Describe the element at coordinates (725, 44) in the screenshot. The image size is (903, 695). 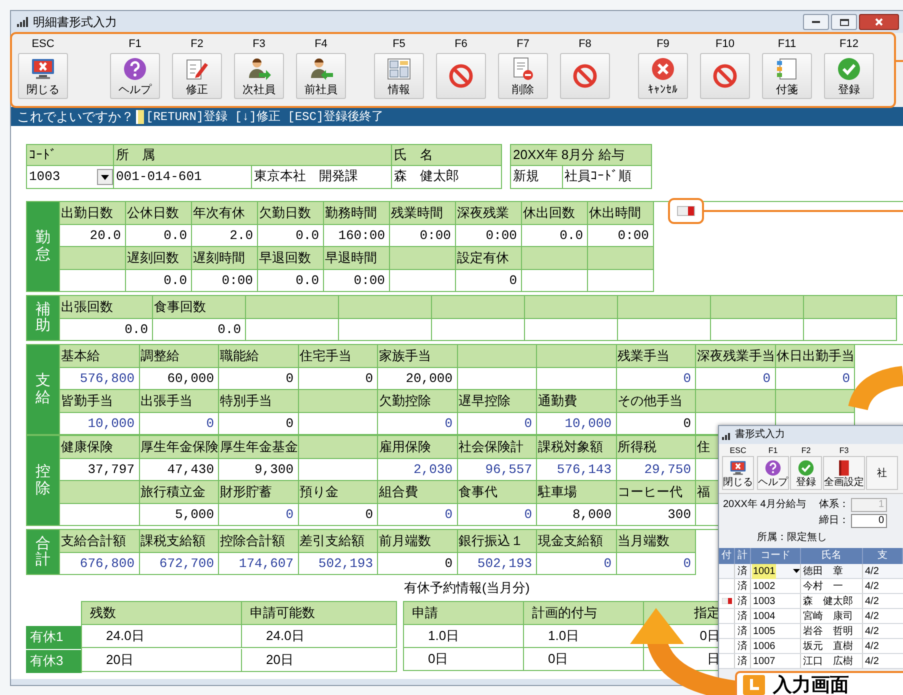
I see `function-key-label: F10` at that location.